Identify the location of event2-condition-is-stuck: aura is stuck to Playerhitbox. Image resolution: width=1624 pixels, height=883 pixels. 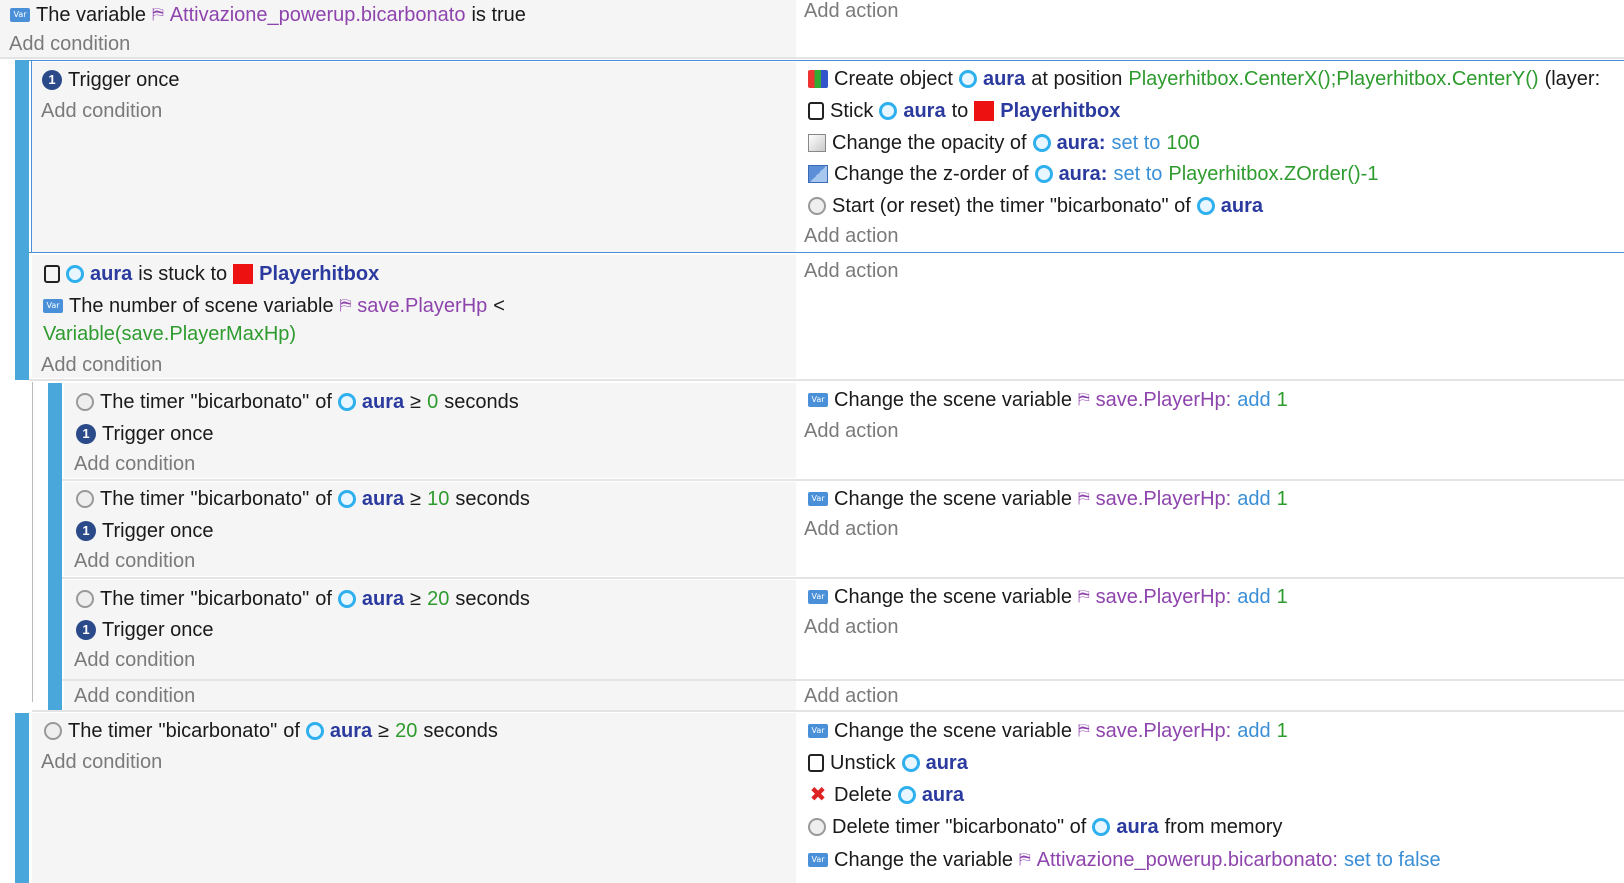
(211, 274).